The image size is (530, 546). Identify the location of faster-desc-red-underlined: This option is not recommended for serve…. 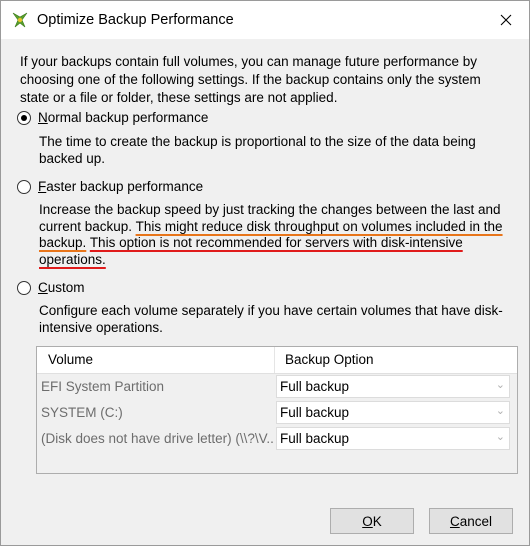
(251, 251).